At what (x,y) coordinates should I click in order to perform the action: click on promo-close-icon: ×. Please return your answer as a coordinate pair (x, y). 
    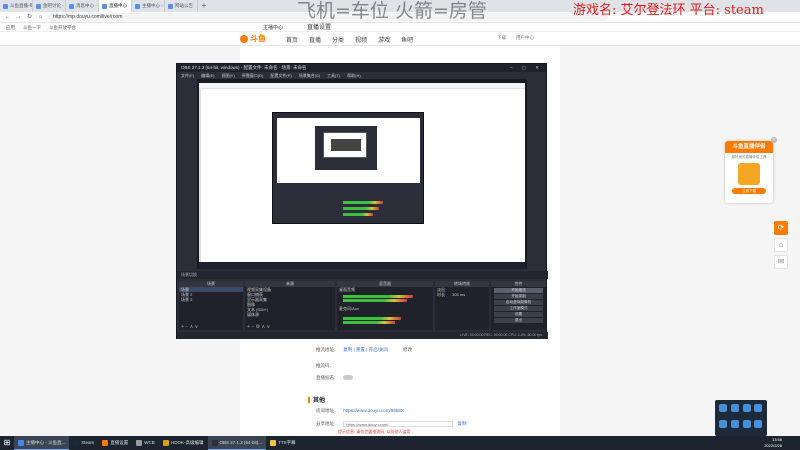
    Looking at the image, I should click on (774, 140).